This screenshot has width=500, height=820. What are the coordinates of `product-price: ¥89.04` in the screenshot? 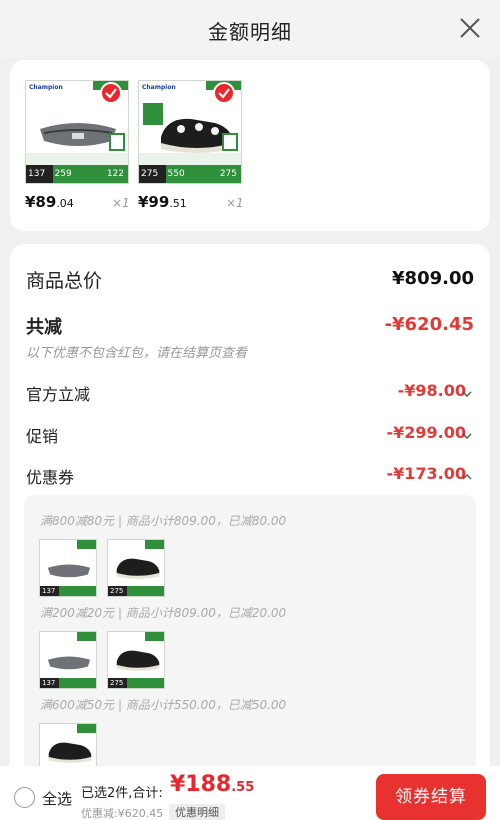 It's located at (49, 202).